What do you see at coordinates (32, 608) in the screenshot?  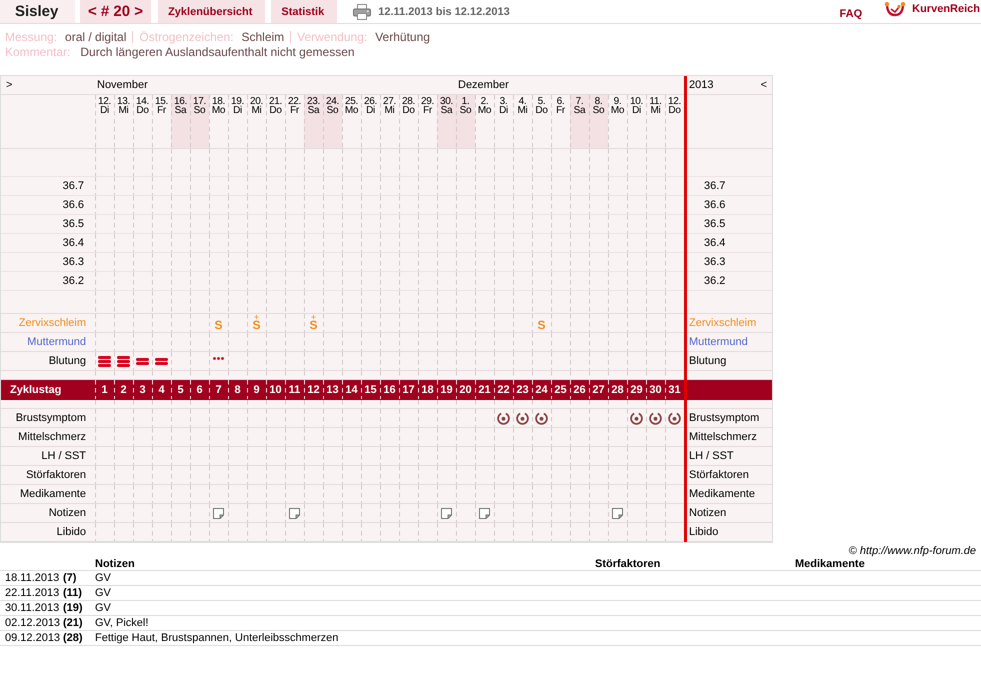 I see `table-cell-text: 30.11.2013` at bounding box center [32, 608].